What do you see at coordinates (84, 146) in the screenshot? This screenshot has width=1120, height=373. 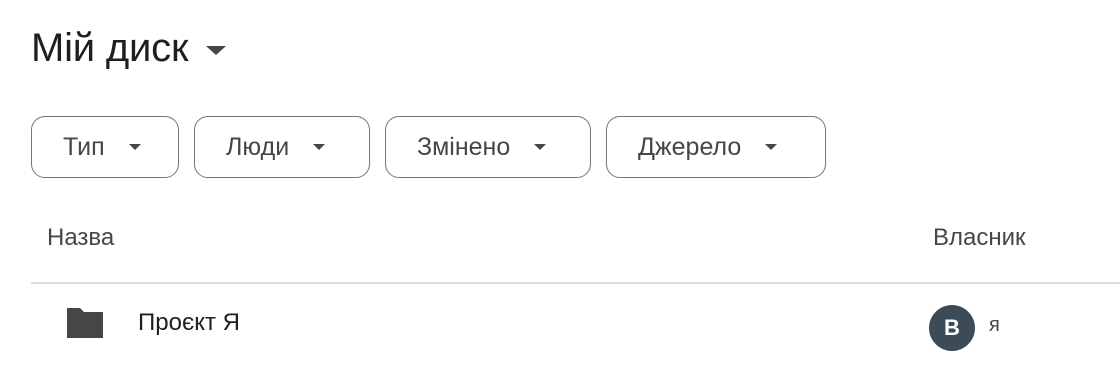 I see `filter-chip-label: Тип` at bounding box center [84, 146].